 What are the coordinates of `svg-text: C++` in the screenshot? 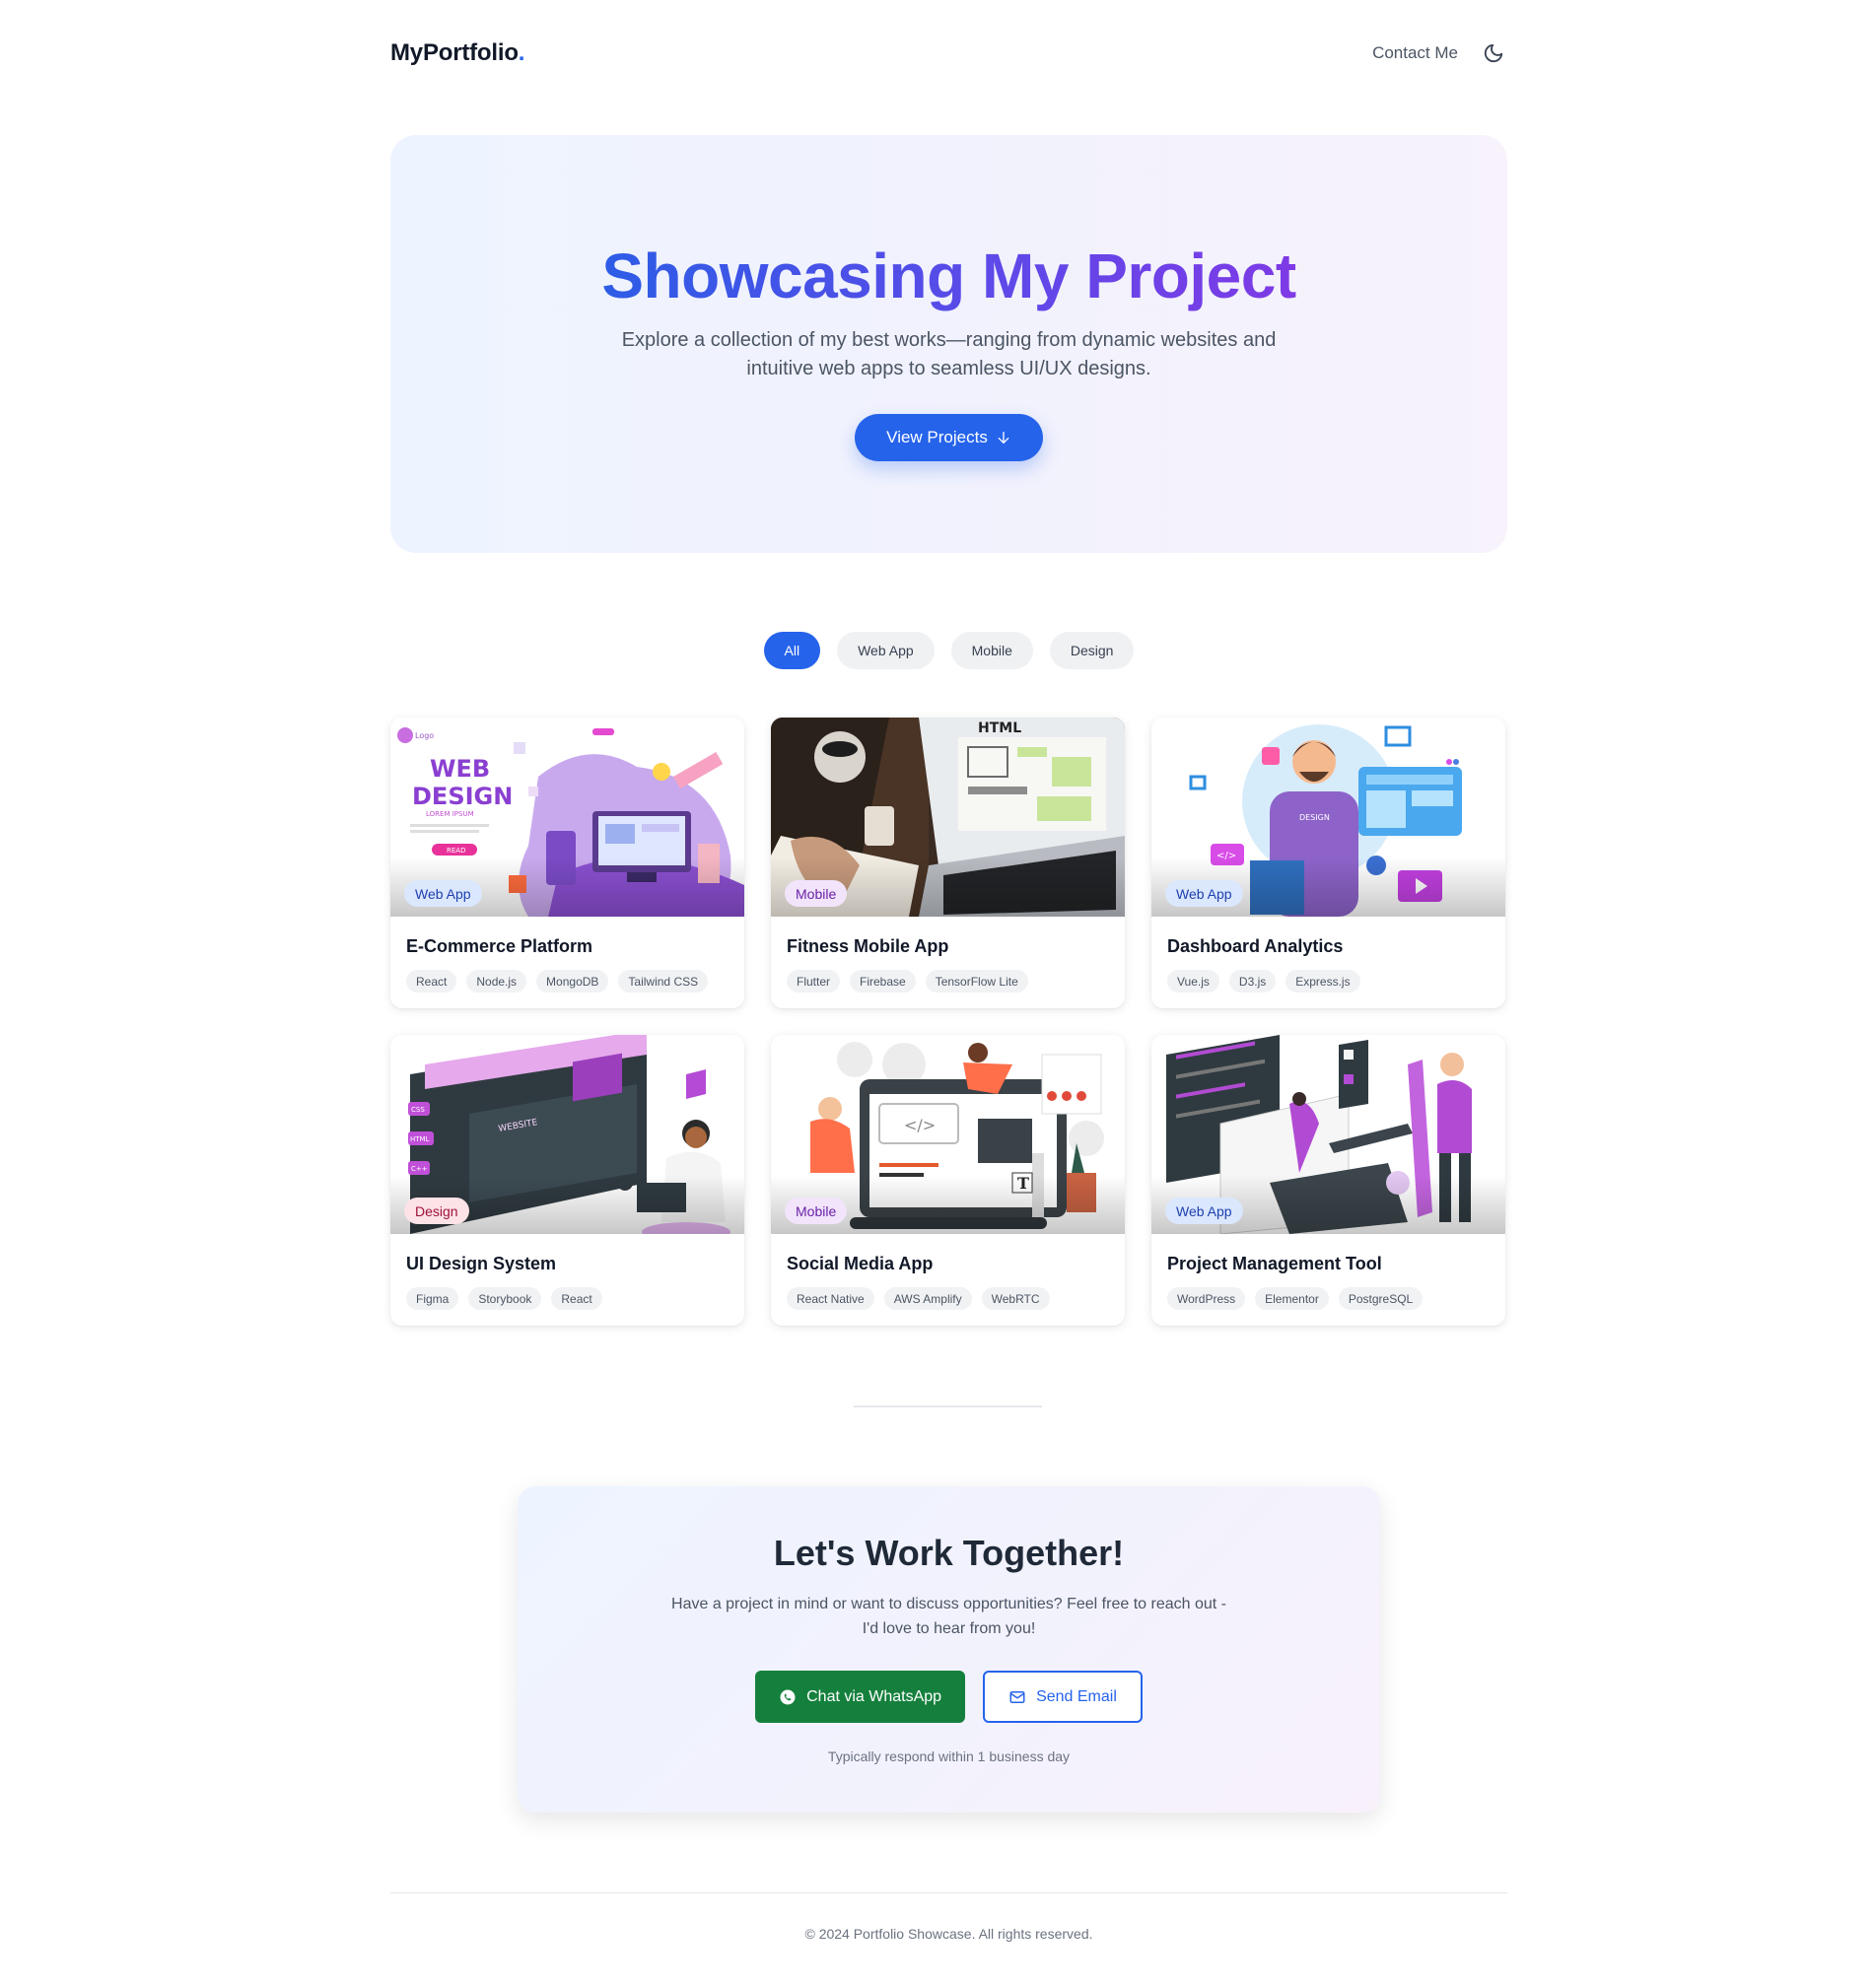 It's located at (419, 1169).